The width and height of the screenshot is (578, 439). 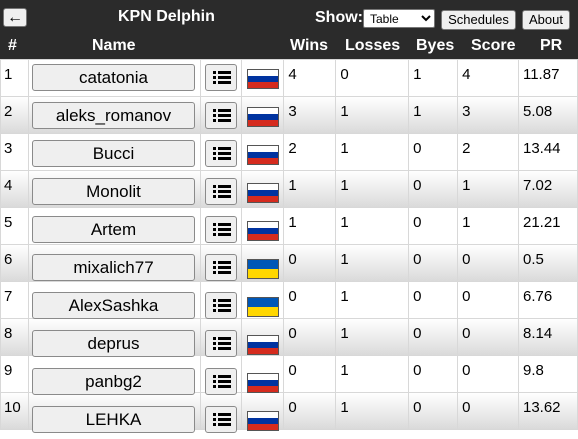 What do you see at coordinates (289, 382) in the screenshot?
I see `row-controls: panbg2` at bounding box center [289, 382].